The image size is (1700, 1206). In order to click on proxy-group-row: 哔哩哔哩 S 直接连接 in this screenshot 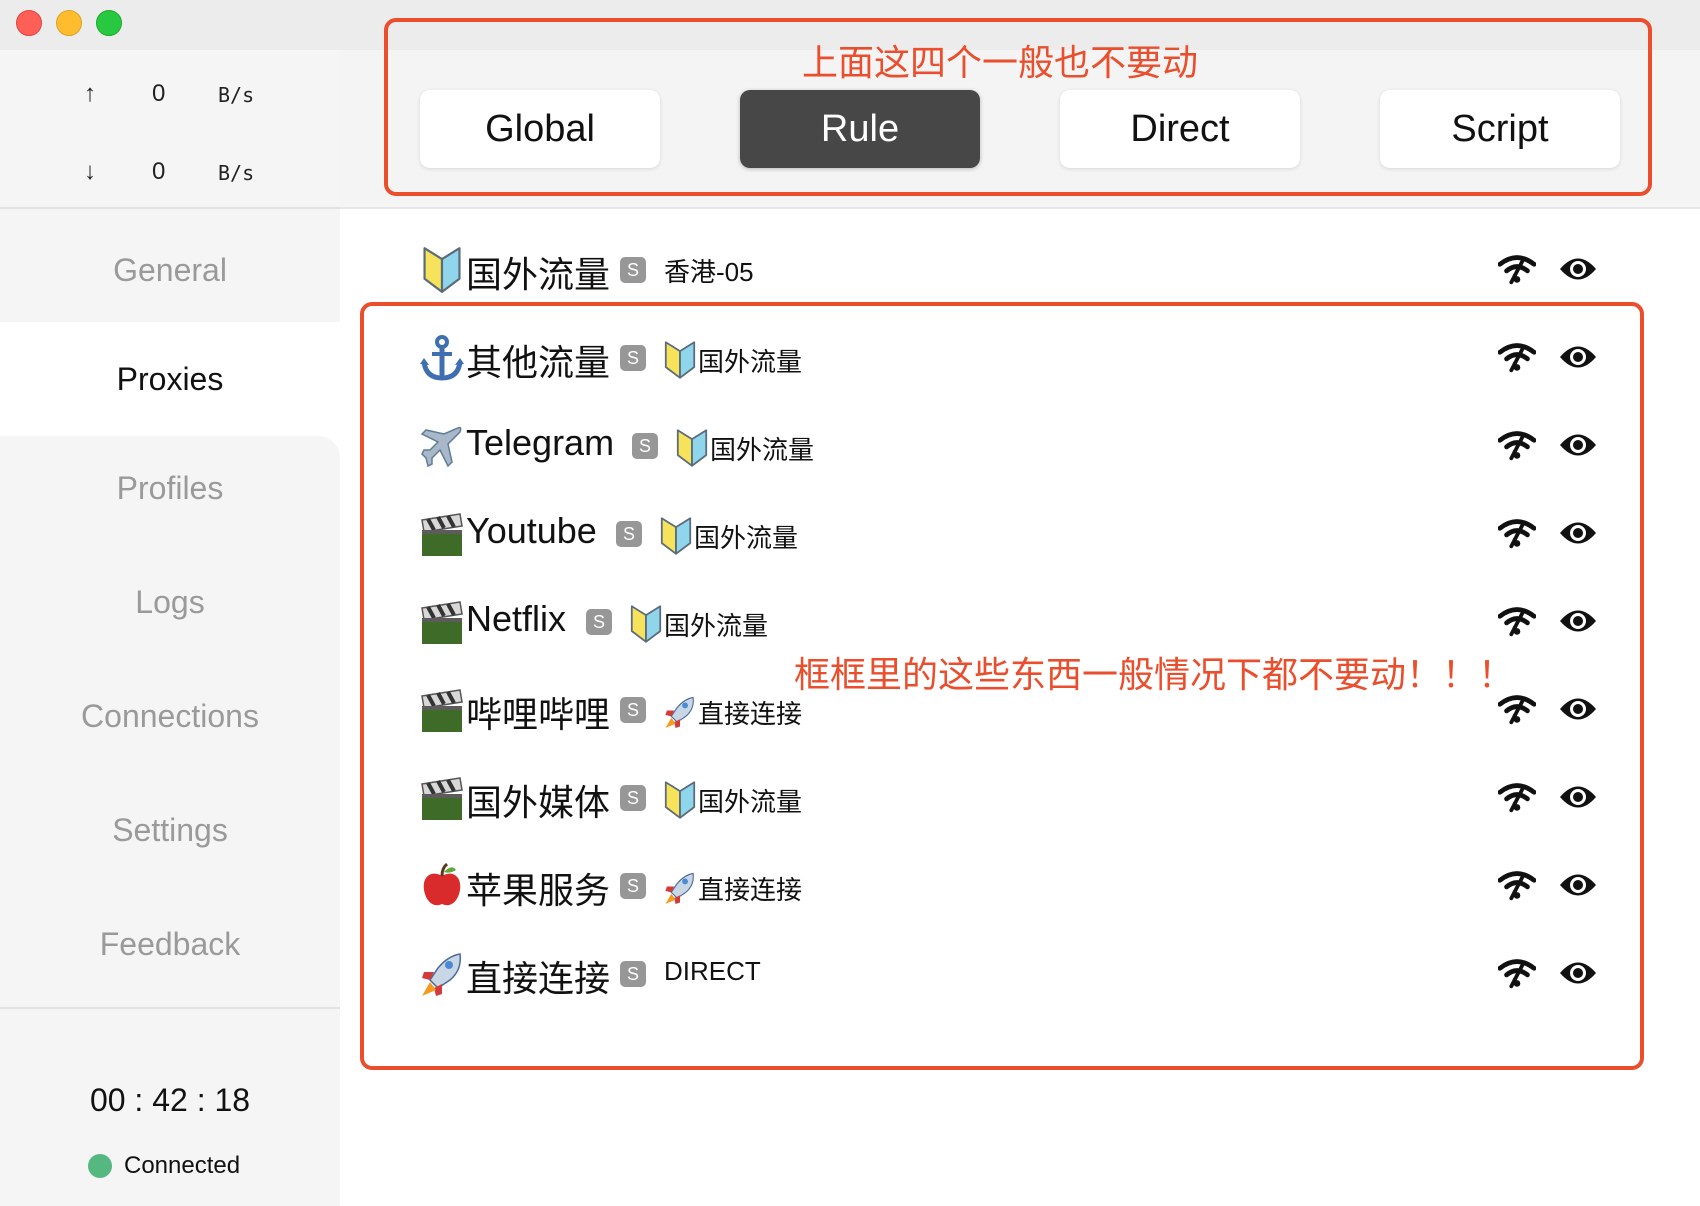, I will do `click(1010, 710)`.